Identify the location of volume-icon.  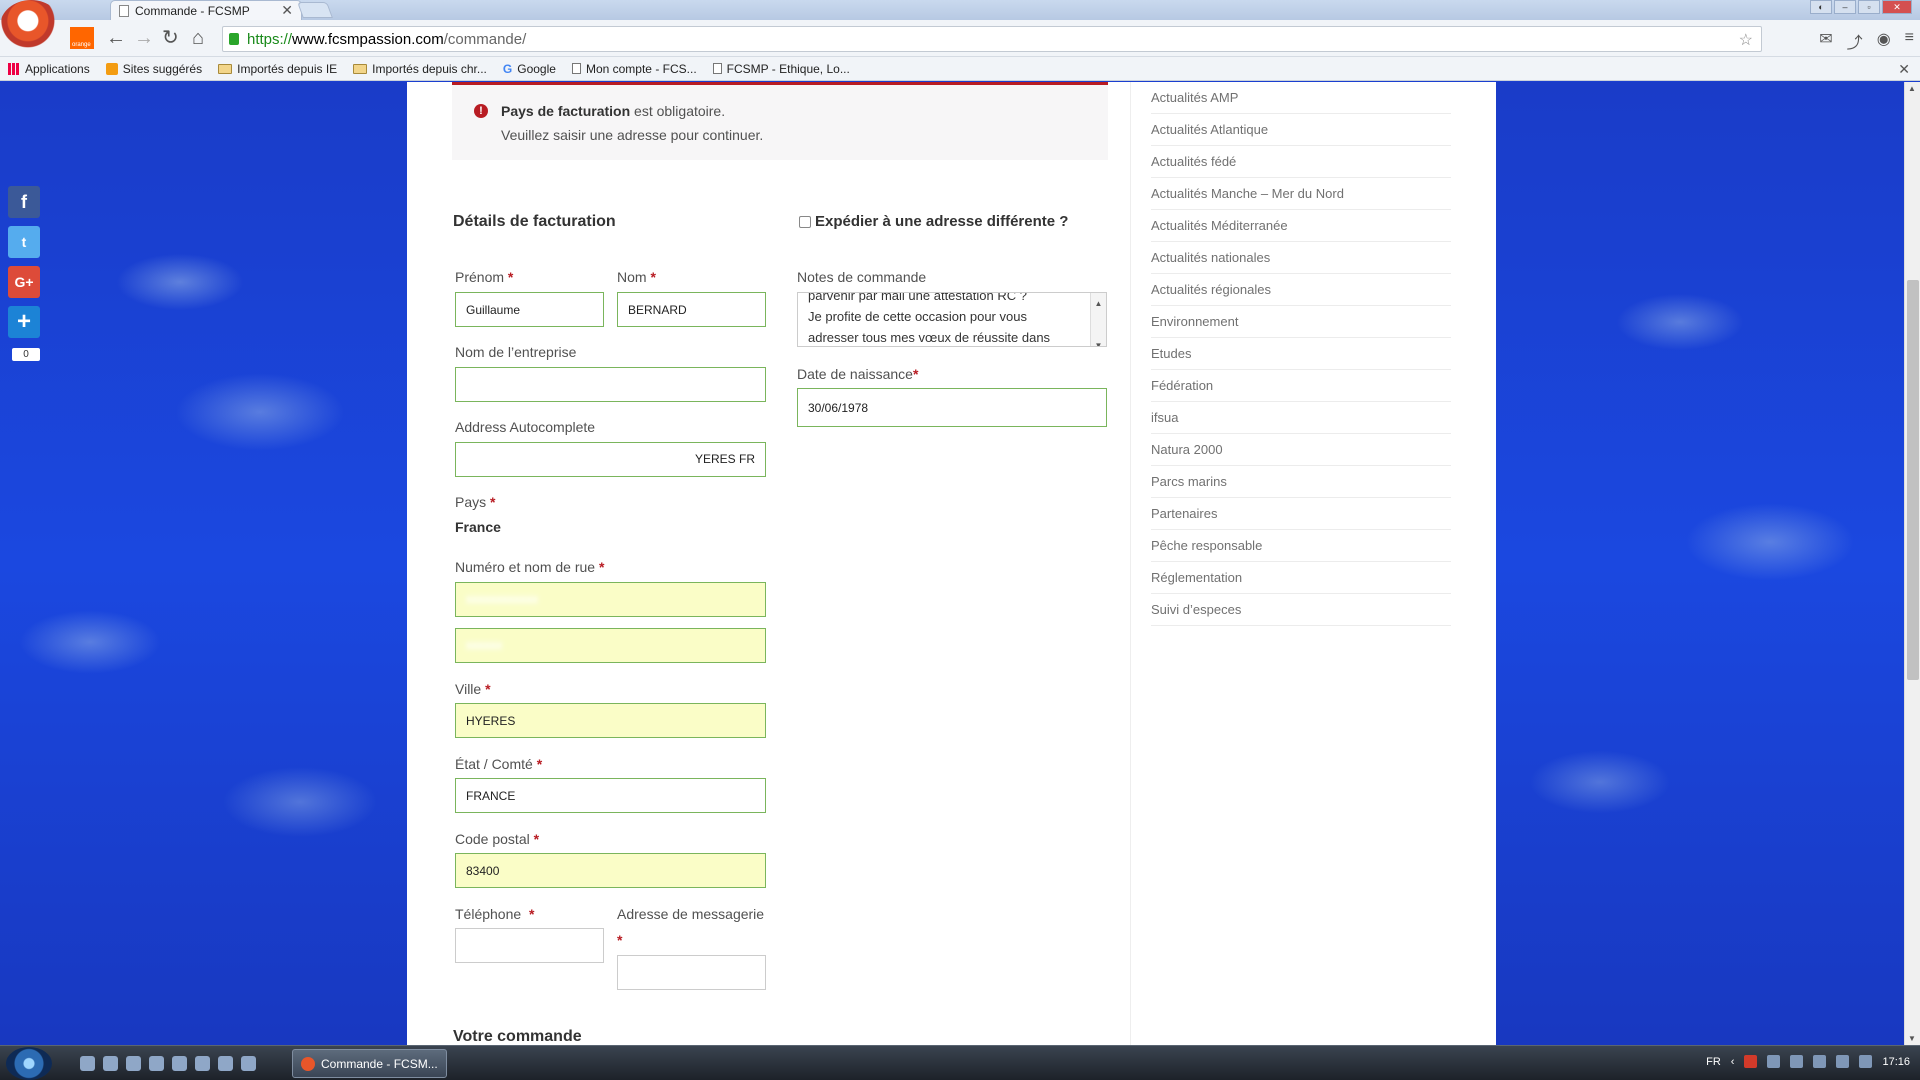
(1866, 1061).